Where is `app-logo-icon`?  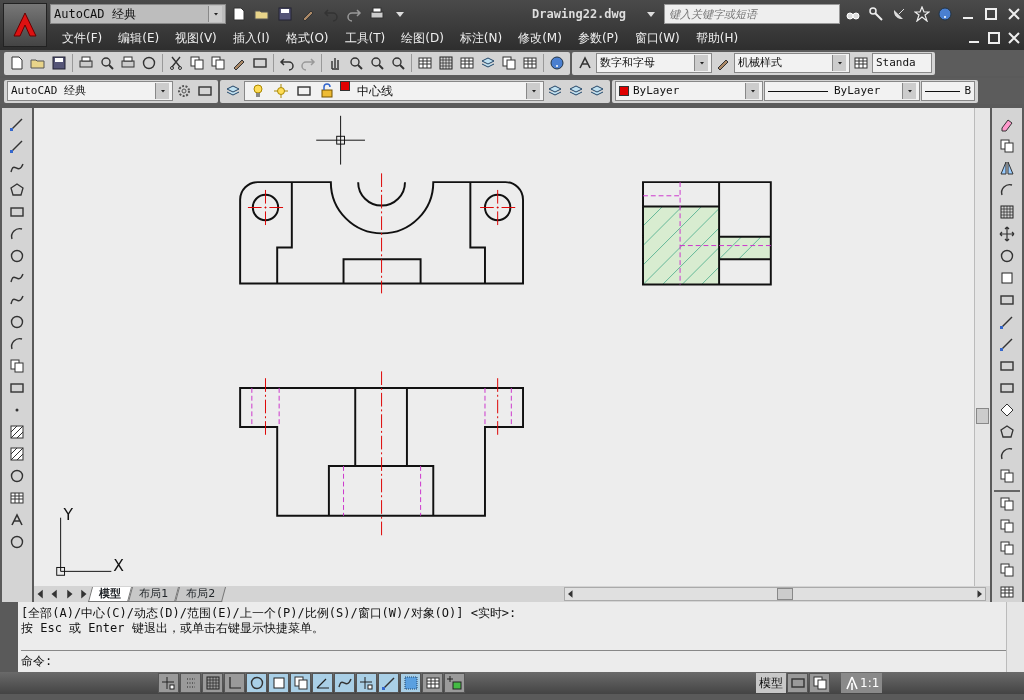 app-logo-icon is located at coordinates (25, 25).